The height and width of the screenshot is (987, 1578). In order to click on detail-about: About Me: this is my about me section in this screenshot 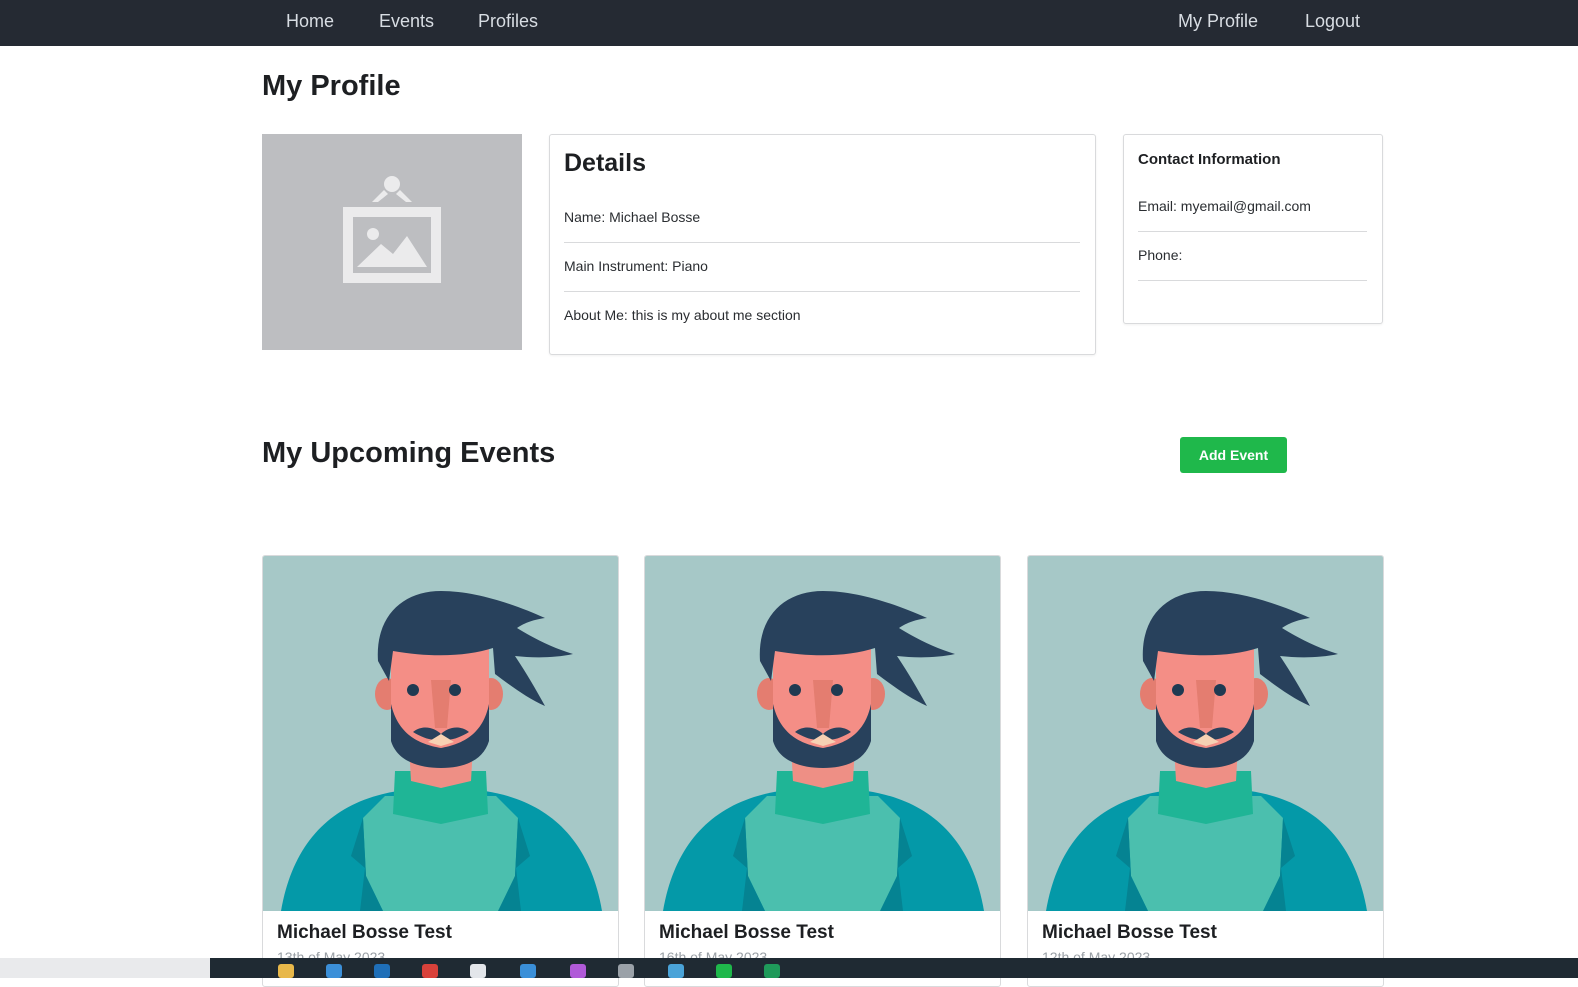, I will do `click(682, 315)`.